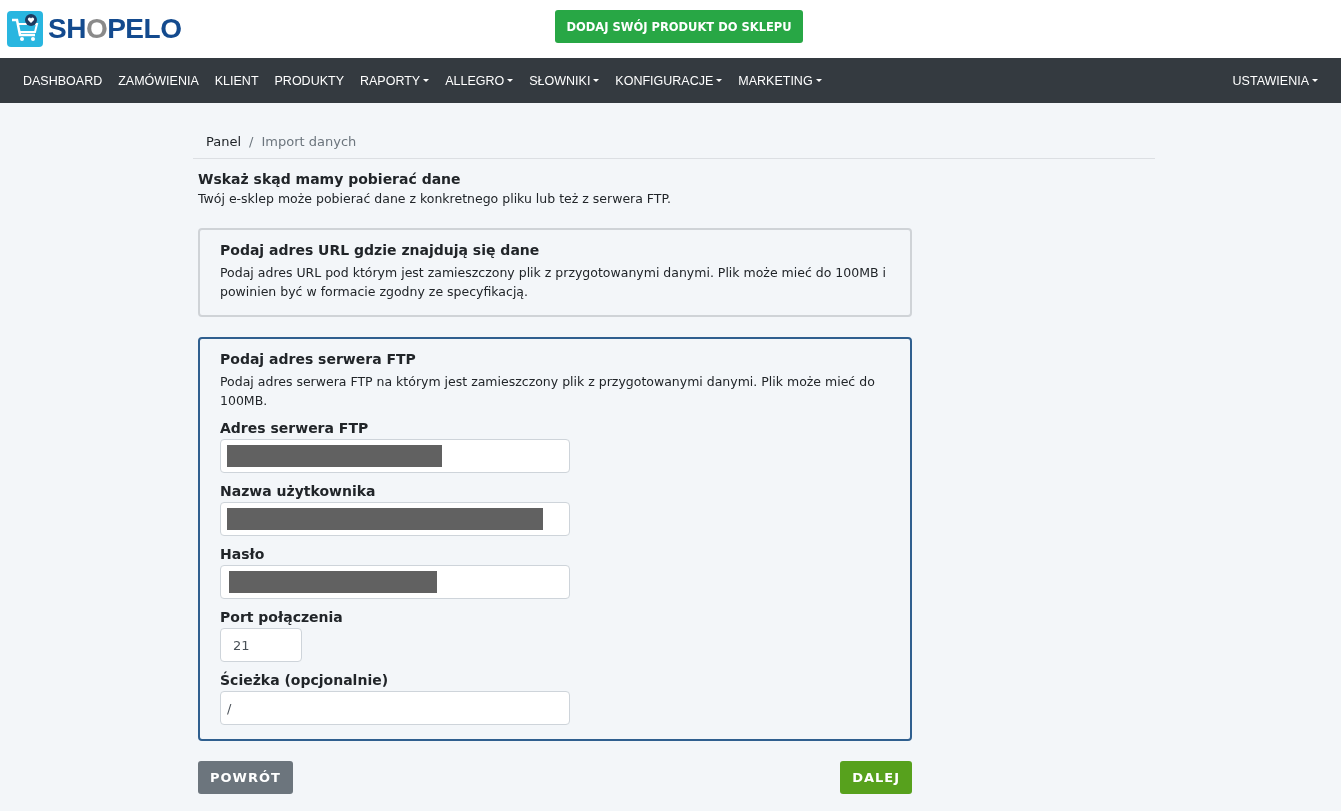  I want to click on field-label: Nazwa użytkownika, so click(298, 491).